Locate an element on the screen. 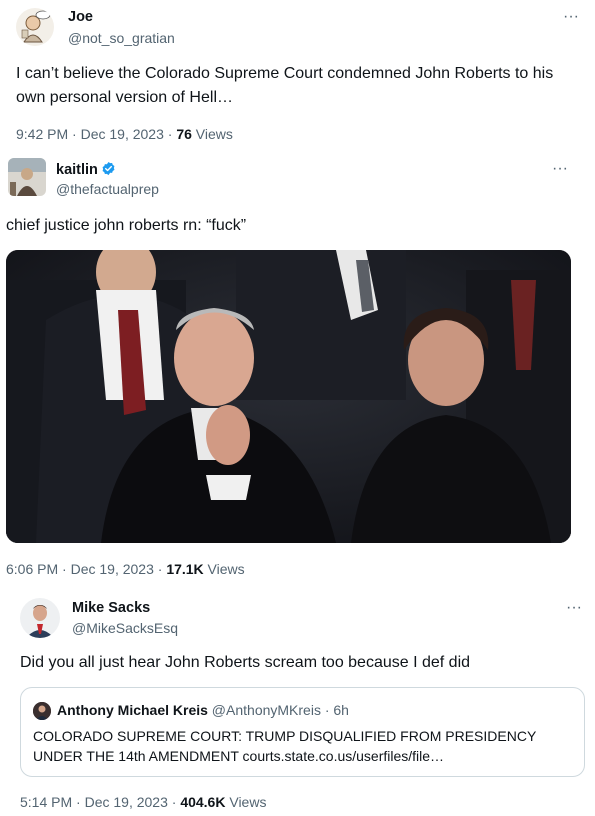 The image size is (595, 816). quote-display-name: Anthony Michael Kreis is located at coordinates (132, 710).